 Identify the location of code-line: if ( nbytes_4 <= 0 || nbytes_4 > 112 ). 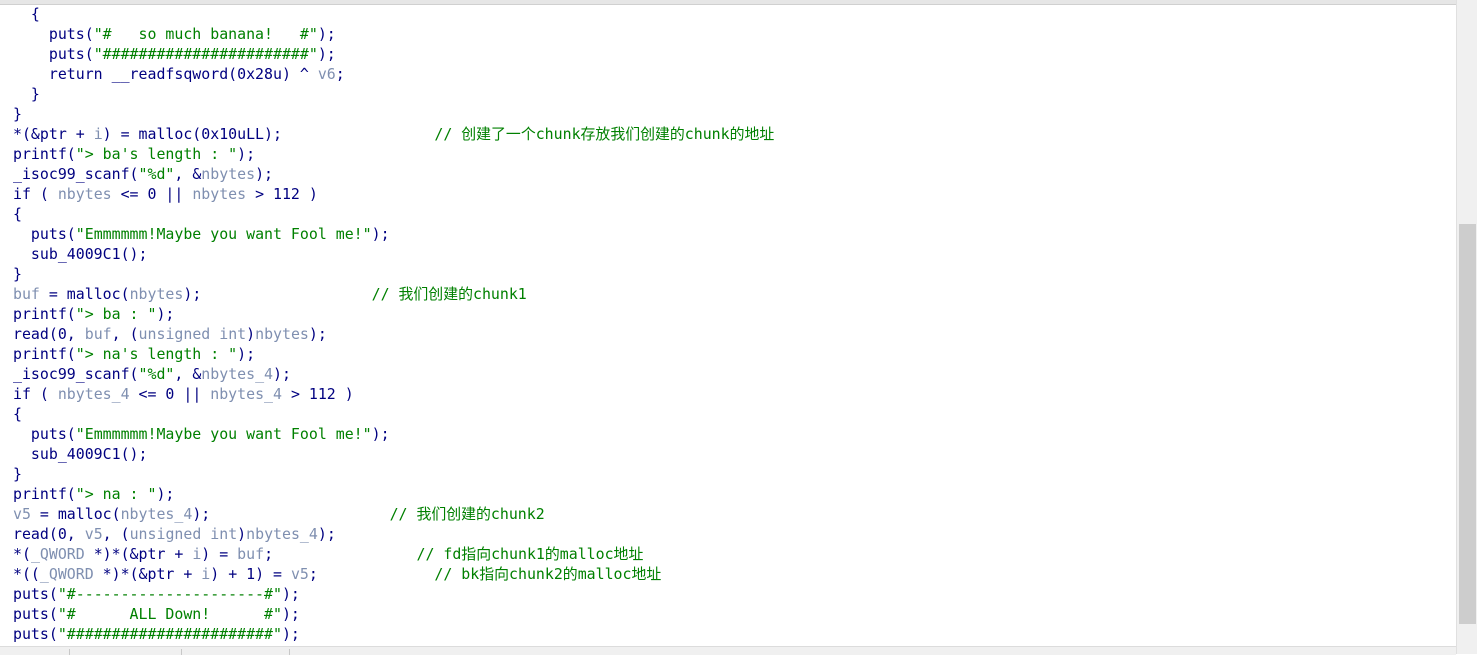
(183, 394).